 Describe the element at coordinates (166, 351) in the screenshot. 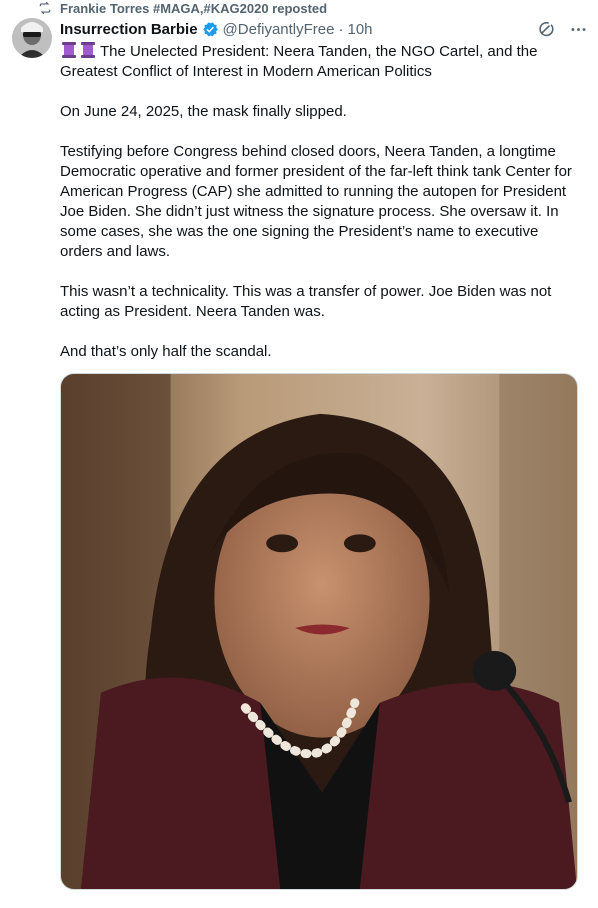

I see `paragraph: And that’s only half the scandal.` at that location.